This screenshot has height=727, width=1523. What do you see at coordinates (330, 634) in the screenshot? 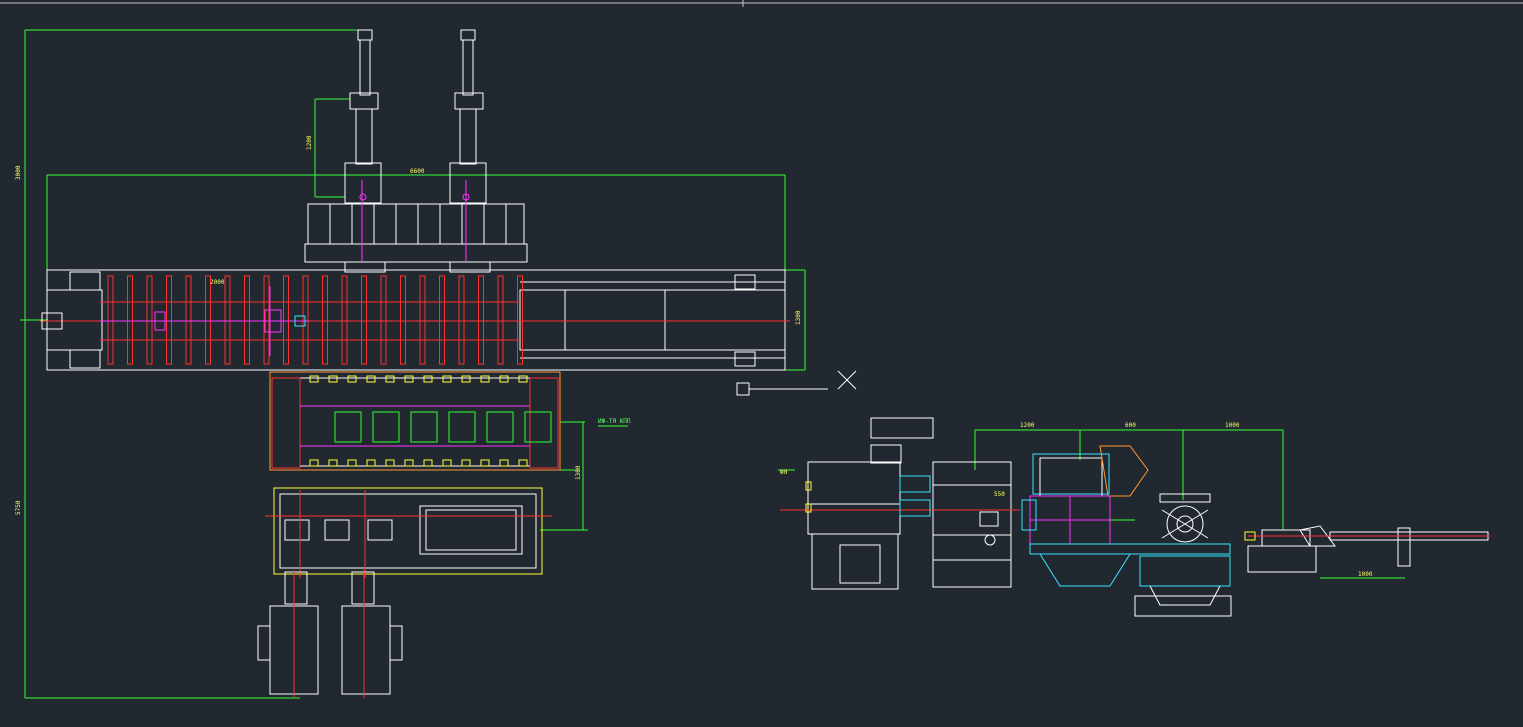
I see `lower-motors` at bounding box center [330, 634].